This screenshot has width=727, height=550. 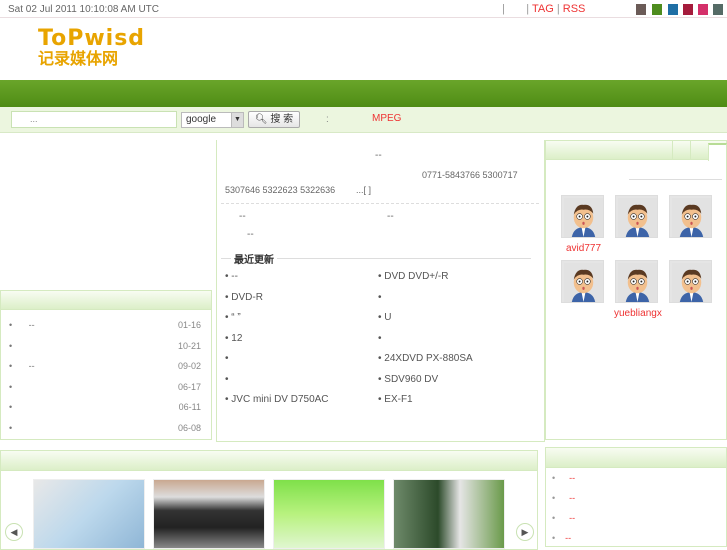 I want to click on list-item-date: 06-17, so click(x=189, y=386).